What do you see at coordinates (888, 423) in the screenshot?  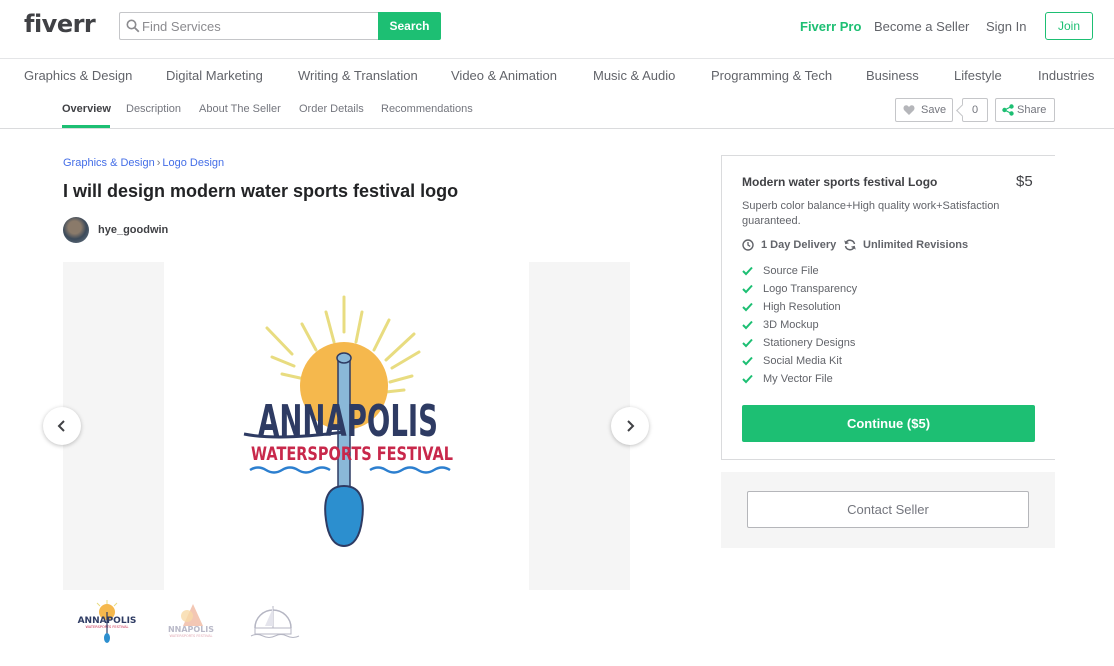 I see `continue-button: Continue ($5)` at bounding box center [888, 423].